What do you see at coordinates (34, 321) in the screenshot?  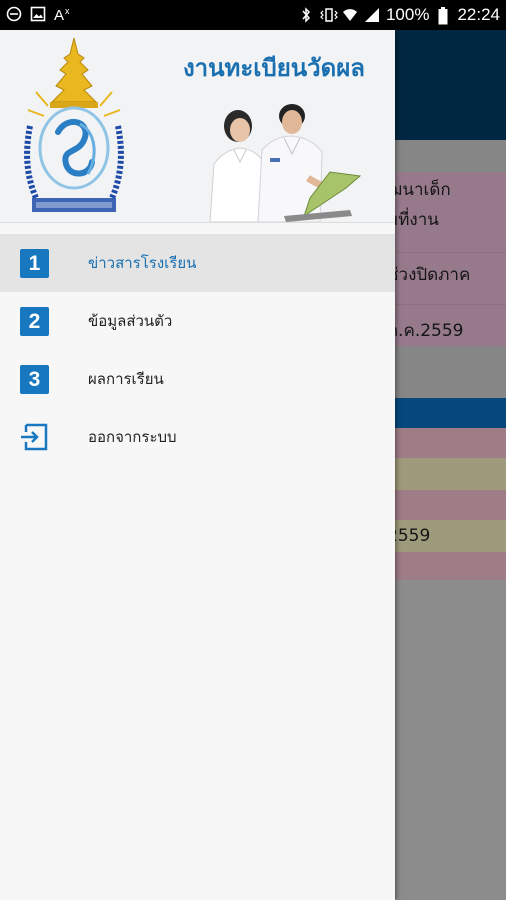 I see `number-two-icon: 2` at bounding box center [34, 321].